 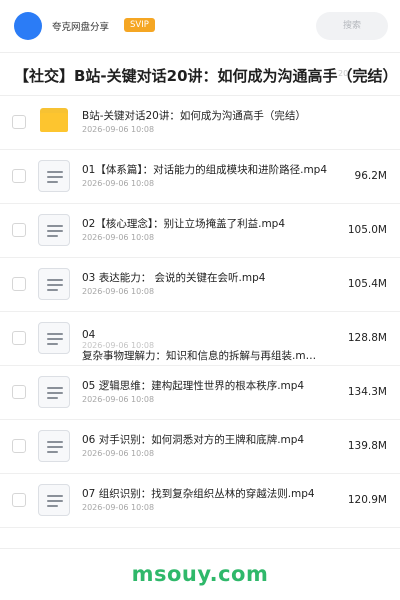 I want to click on file-size: 105.0M, so click(x=367, y=230).